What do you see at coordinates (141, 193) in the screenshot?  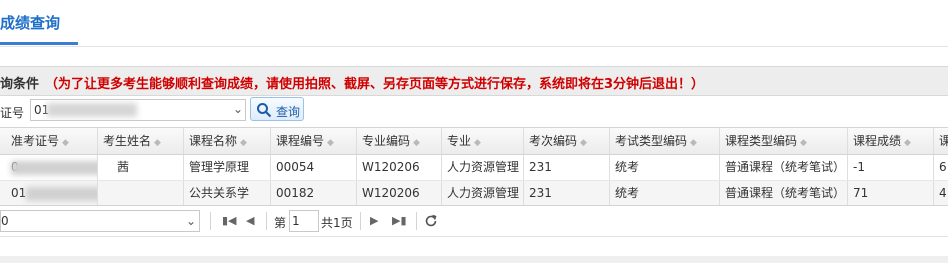 I see `cell-name` at bounding box center [141, 193].